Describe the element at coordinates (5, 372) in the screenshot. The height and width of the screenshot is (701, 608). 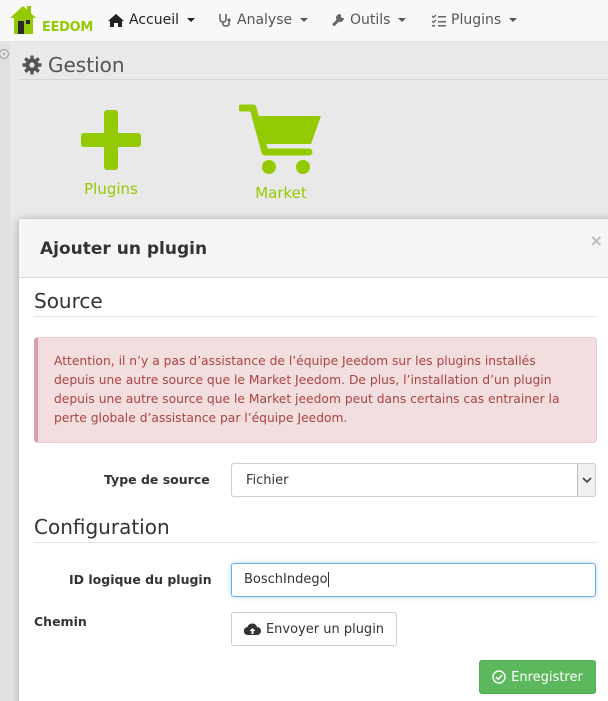
I see `sidebar-collapsed` at that location.